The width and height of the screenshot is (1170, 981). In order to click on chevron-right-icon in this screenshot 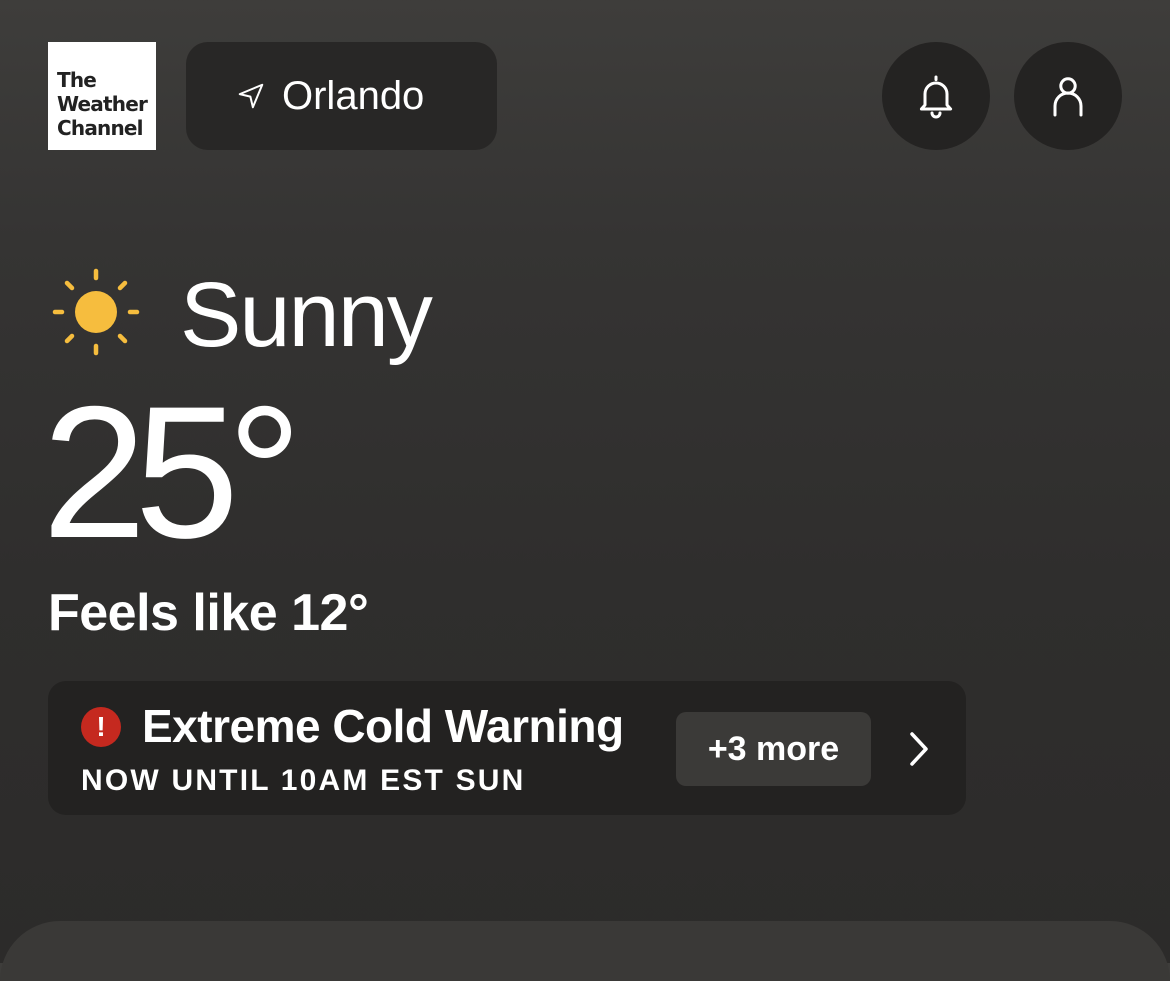, I will do `click(919, 749)`.